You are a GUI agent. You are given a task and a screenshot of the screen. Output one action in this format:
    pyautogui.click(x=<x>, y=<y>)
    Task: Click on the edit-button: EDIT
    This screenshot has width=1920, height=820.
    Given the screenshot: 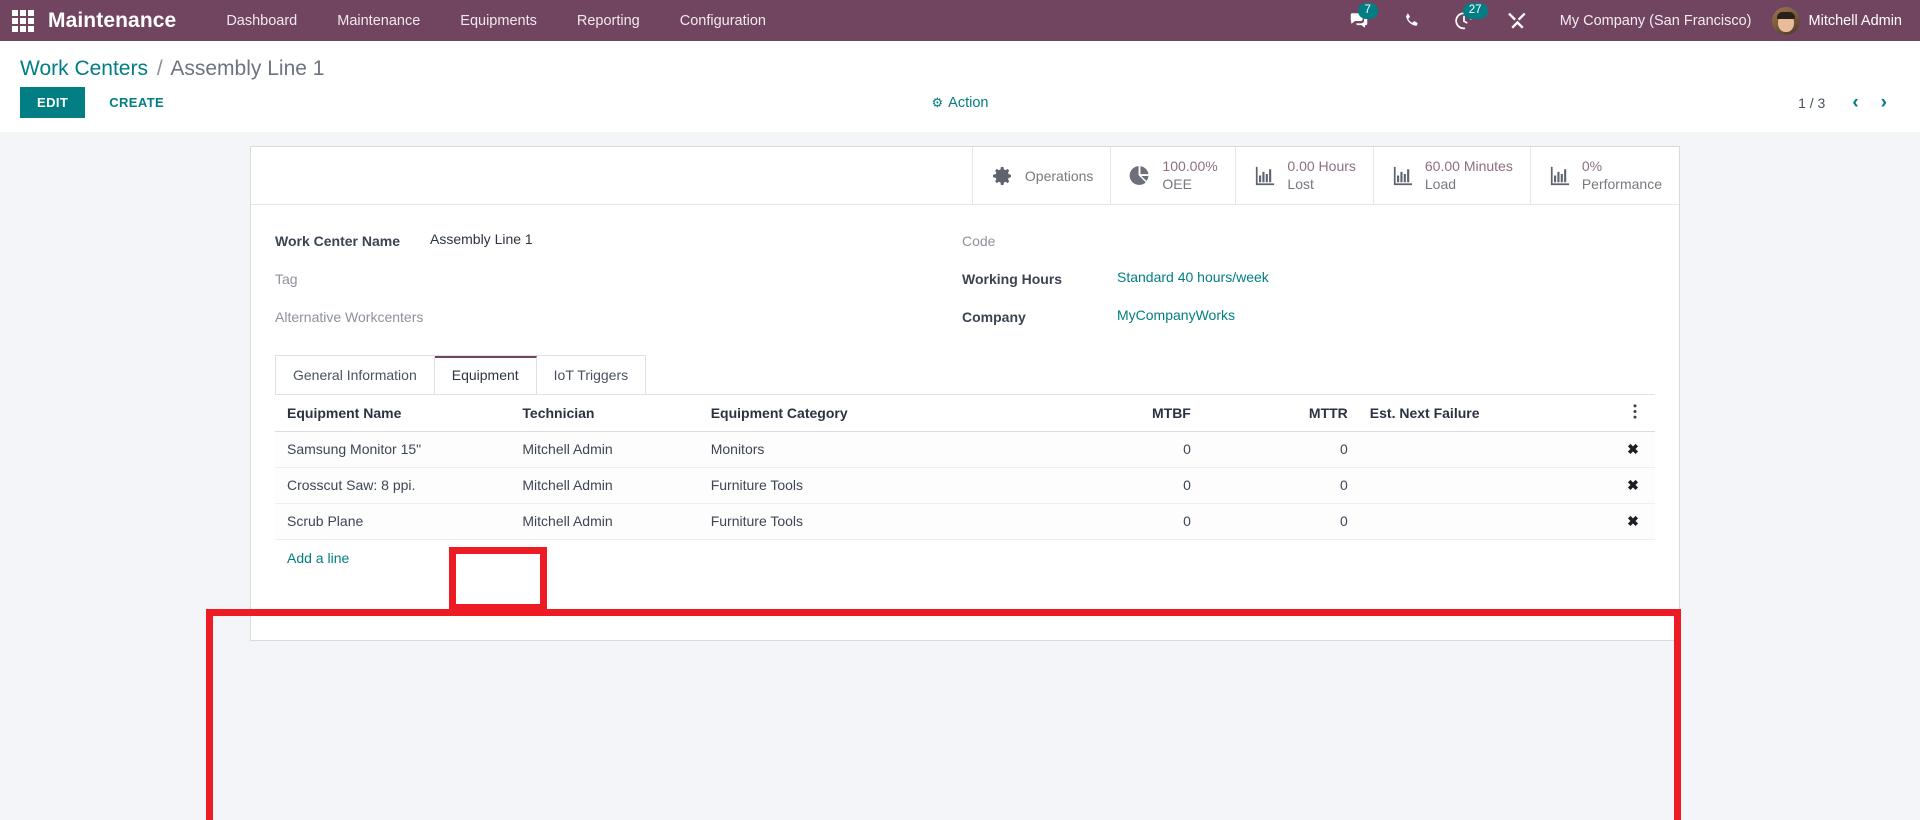 What is the action you would take?
    pyautogui.click(x=53, y=102)
    